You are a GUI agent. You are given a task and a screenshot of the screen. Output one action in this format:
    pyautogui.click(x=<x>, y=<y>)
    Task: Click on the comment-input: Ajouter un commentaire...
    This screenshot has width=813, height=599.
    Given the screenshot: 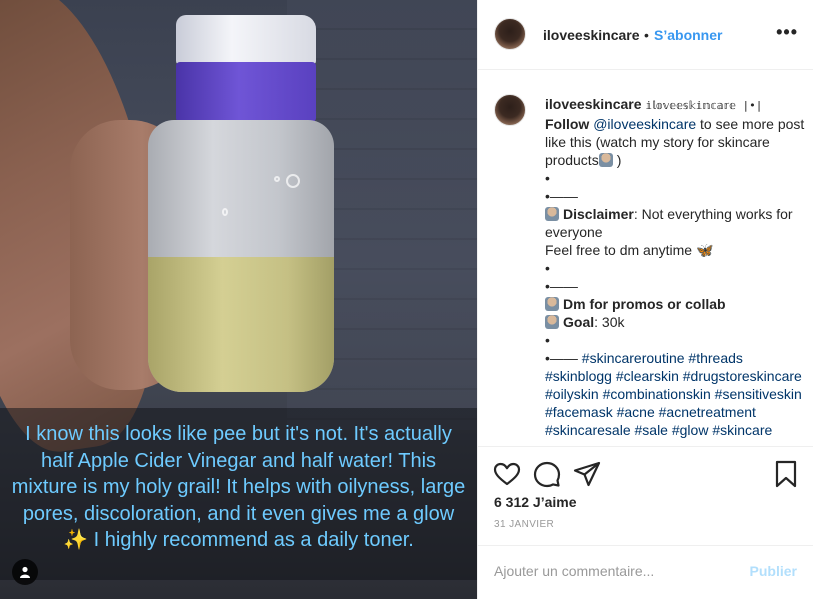 What is the action you would take?
    pyautogui.click(x=574, y=571)
    